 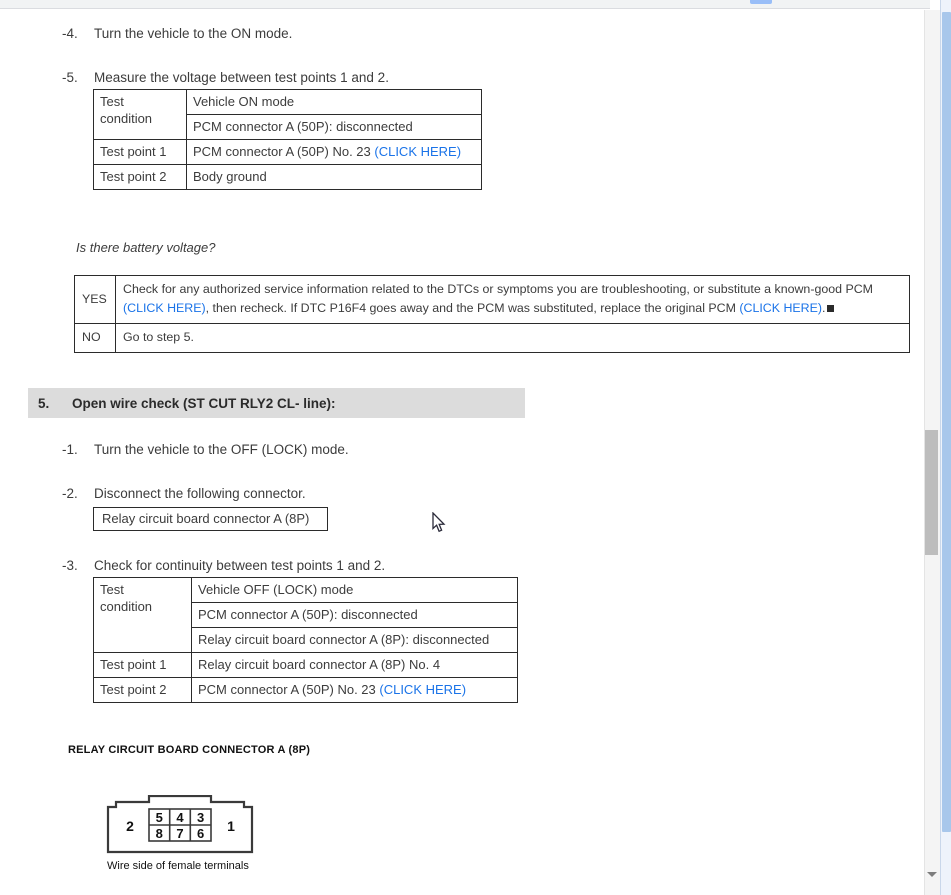 What do you see at coordinates (946, 422) in the screenshot?
I see `window-scrollbar-thumb` at bounding box center [946, 422].